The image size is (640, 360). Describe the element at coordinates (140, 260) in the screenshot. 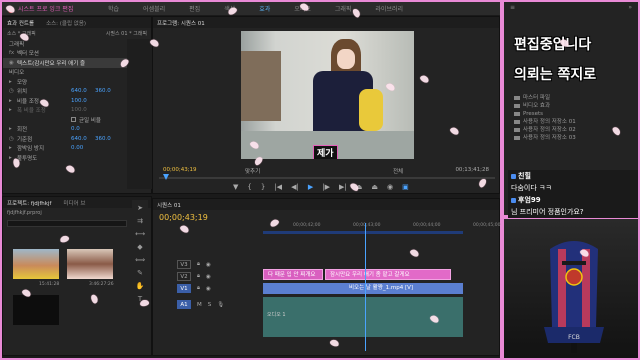

I see `slip-tool-icon: ⟺` at that location.